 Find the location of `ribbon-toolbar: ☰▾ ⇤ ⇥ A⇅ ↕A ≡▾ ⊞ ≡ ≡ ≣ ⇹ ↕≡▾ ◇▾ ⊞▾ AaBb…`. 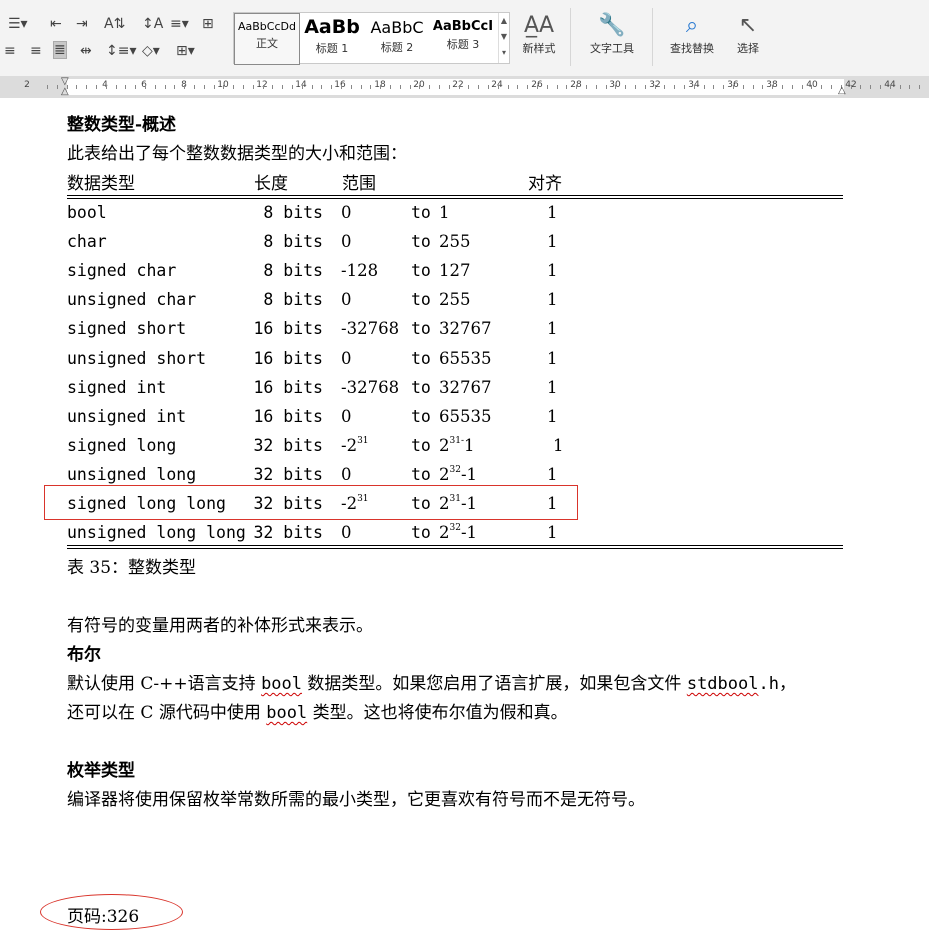

ribbon-toolbar: ☰▾ ⇤ ⇥ A⇅ ↕A ≡▾ ⊞ ≡ ≡ ≣ ⇹ ↕≡▾ ◇▾ ⊞▾ AaBb… is located at coordinates (464, 38).